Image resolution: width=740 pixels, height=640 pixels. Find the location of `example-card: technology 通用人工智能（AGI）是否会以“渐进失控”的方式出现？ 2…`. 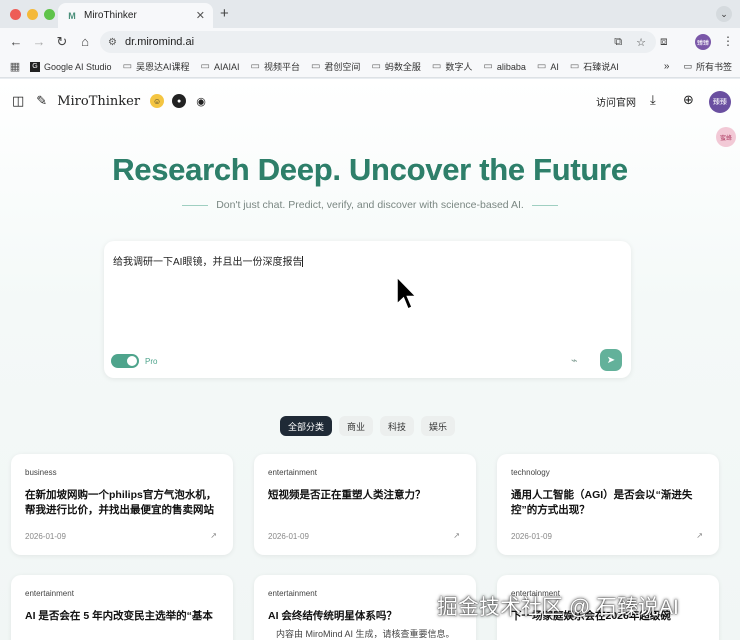

example-card: technology 通用人工智能（AGI）是否会以“渐进失控”的方式出现？ 2… is located at coordinates (608, 504).